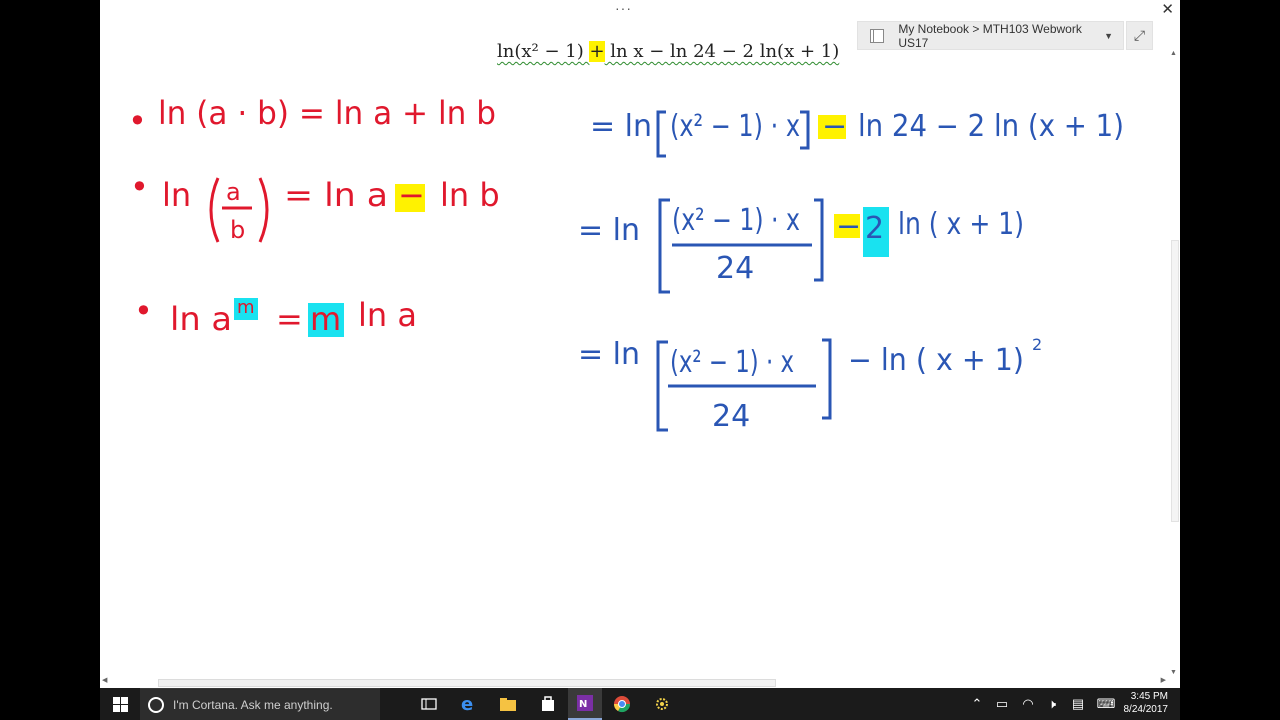  I want to click on vertical-scroll-thumb, so click(1175, 381).